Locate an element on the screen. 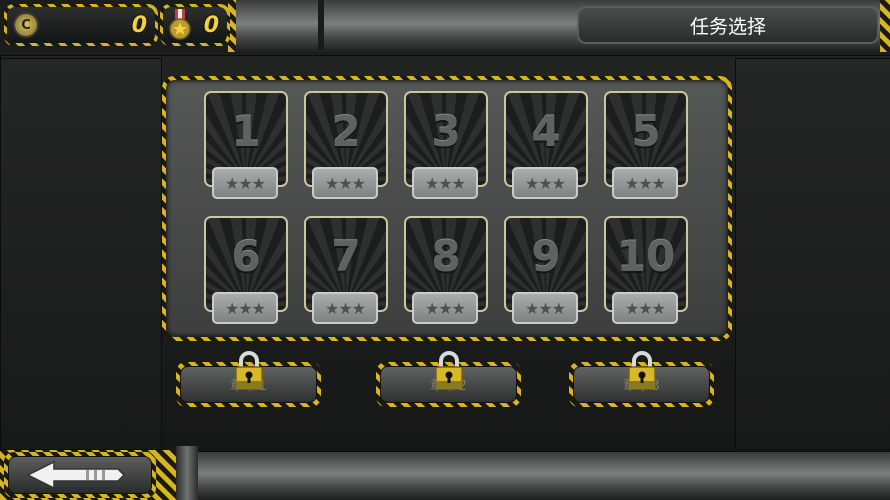  top-right-hazard-edge is located at coordinates (885, 26).